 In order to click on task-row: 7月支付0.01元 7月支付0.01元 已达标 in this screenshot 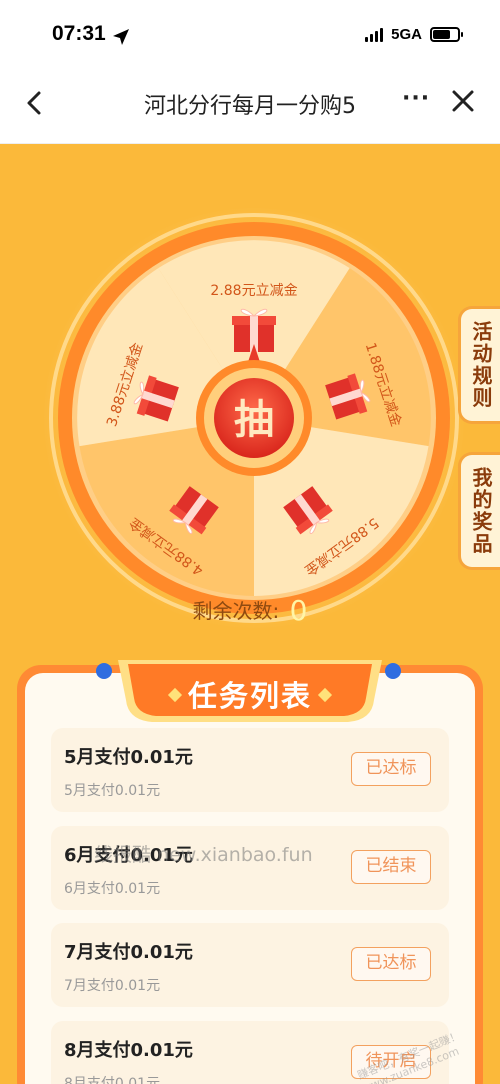, I will do `click(250, 965)`.